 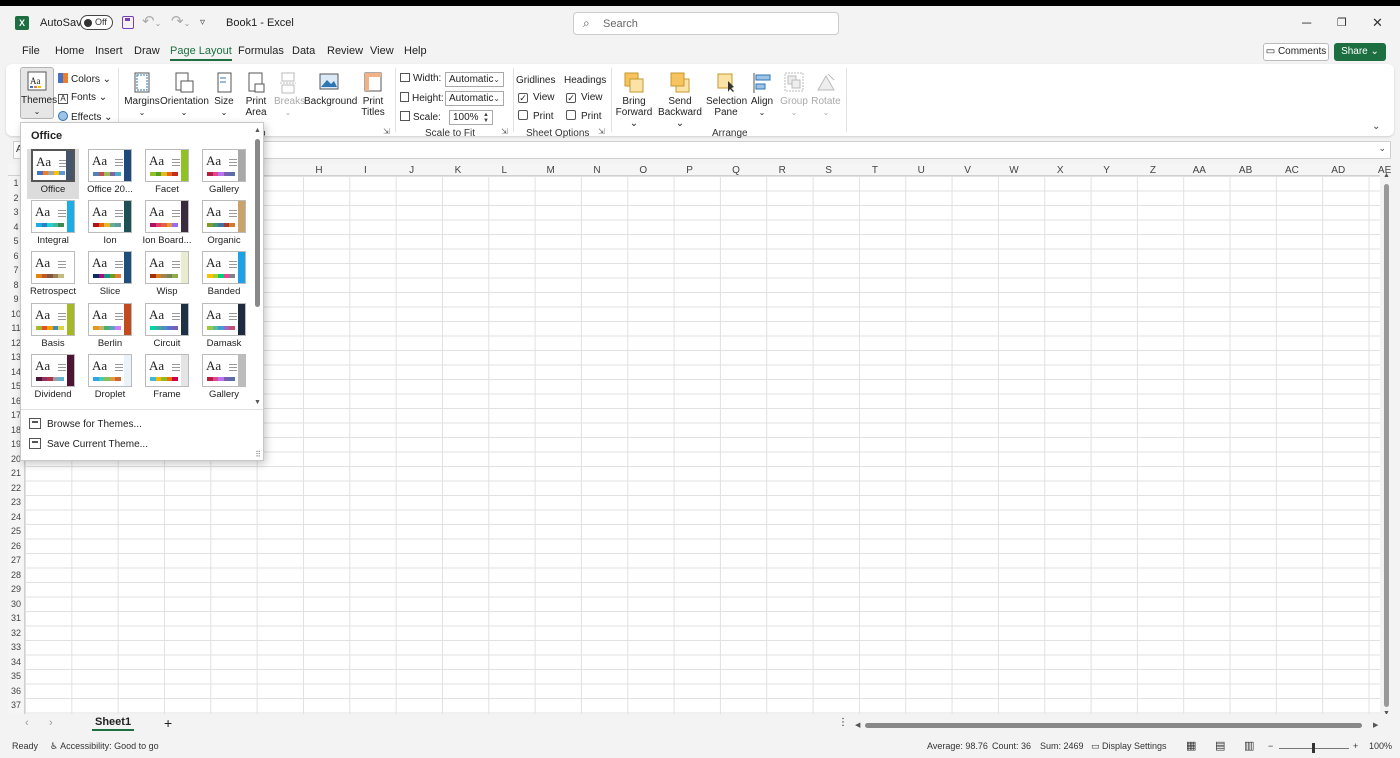 I want to click on theme-option: Aa Office, so click(x=53, y=174).